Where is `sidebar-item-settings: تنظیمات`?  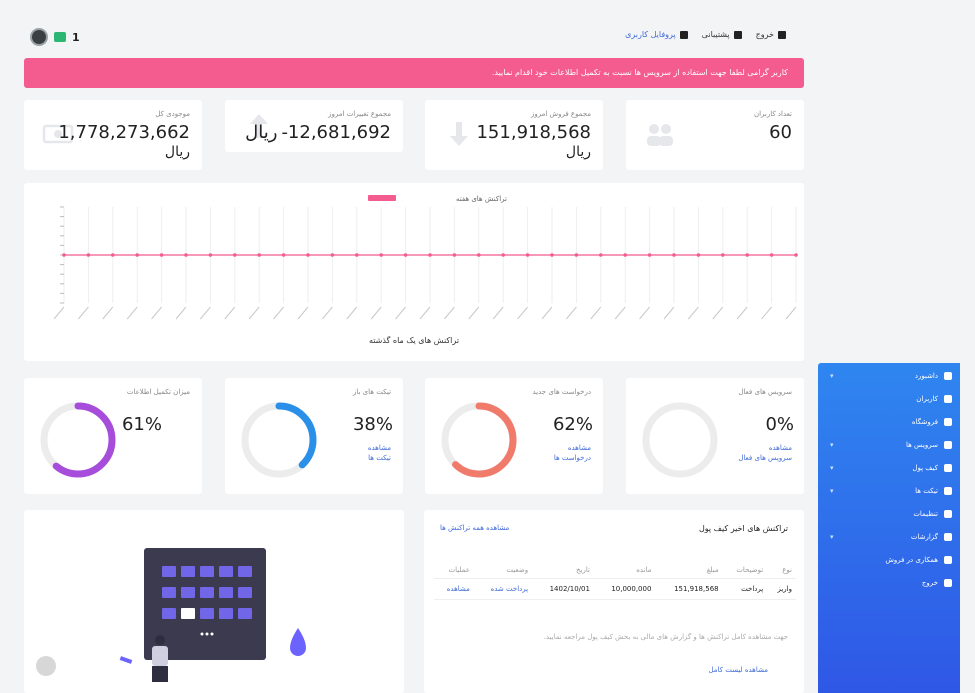 sidebar-item-settings: تنظیمات is located at coordinates (889, 514).